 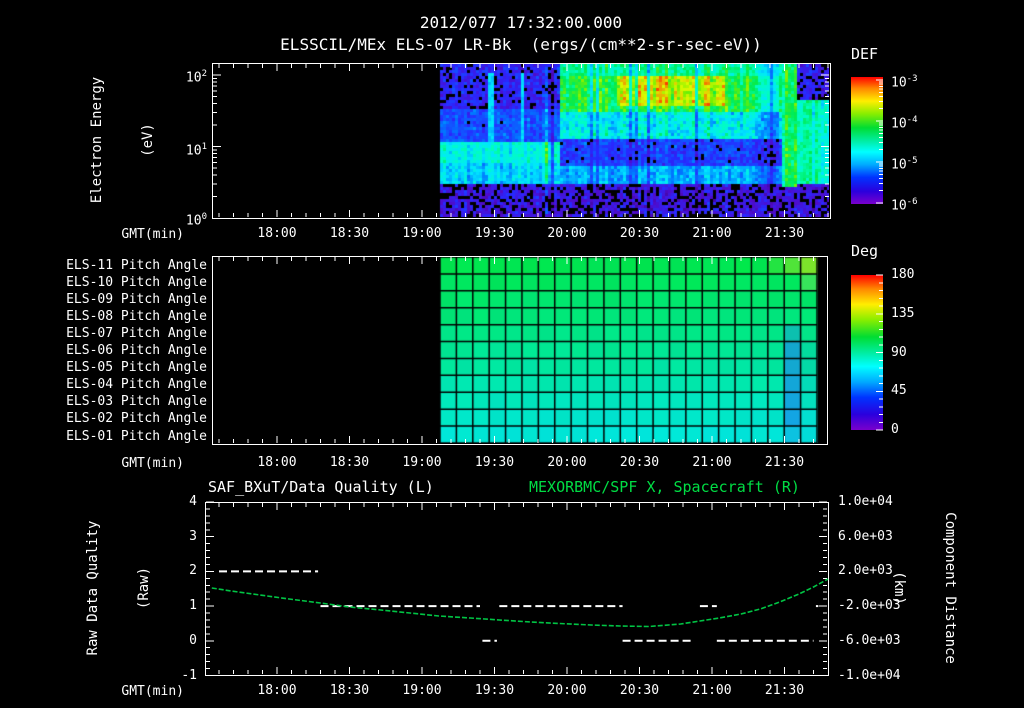 What do you see at coordinates (520, 603) in the screenshot?
I see `spacecraft-distance-curve` at bounding box center [520, 603].